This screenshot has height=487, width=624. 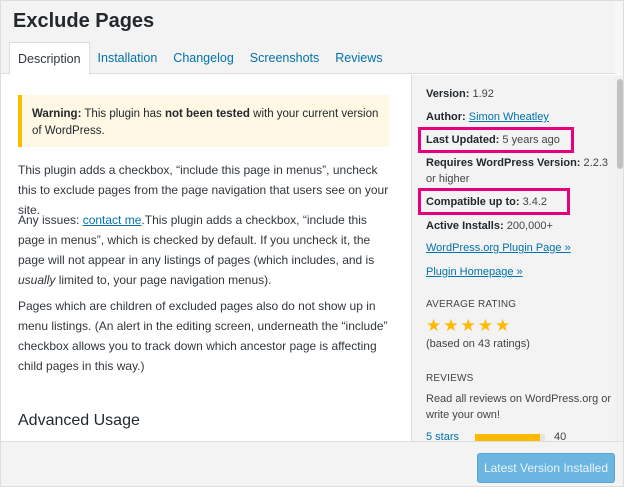 What do you see at coordinates (284, 58) in the screenshot?
I see `tab-screenshots: Screenshots` at bounding box center [284, 58].